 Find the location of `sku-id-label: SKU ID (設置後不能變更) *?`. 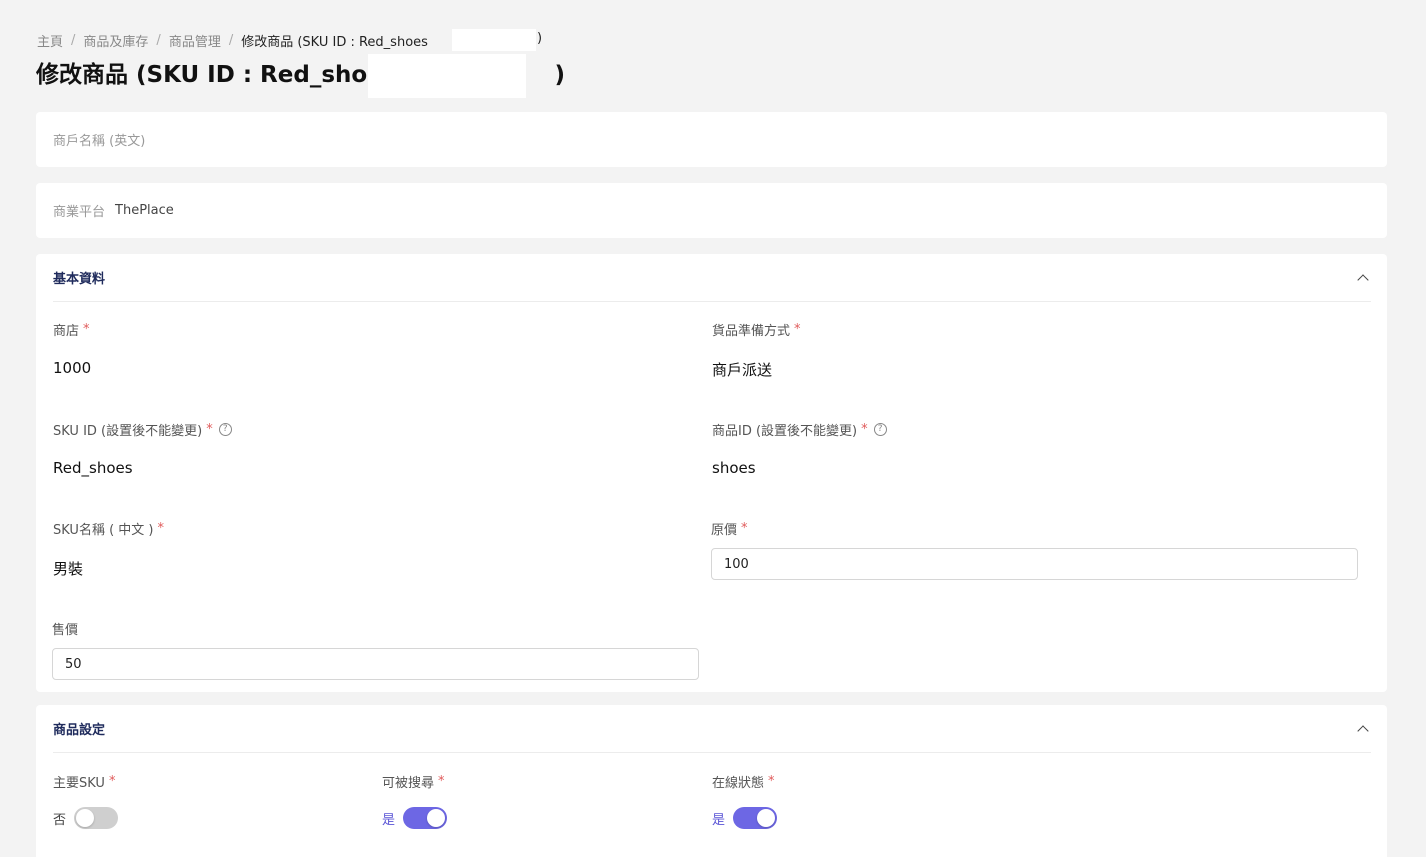

sku-id-label: SKU ID (設置後不能變更) *? is located at coordinates (142, 429).